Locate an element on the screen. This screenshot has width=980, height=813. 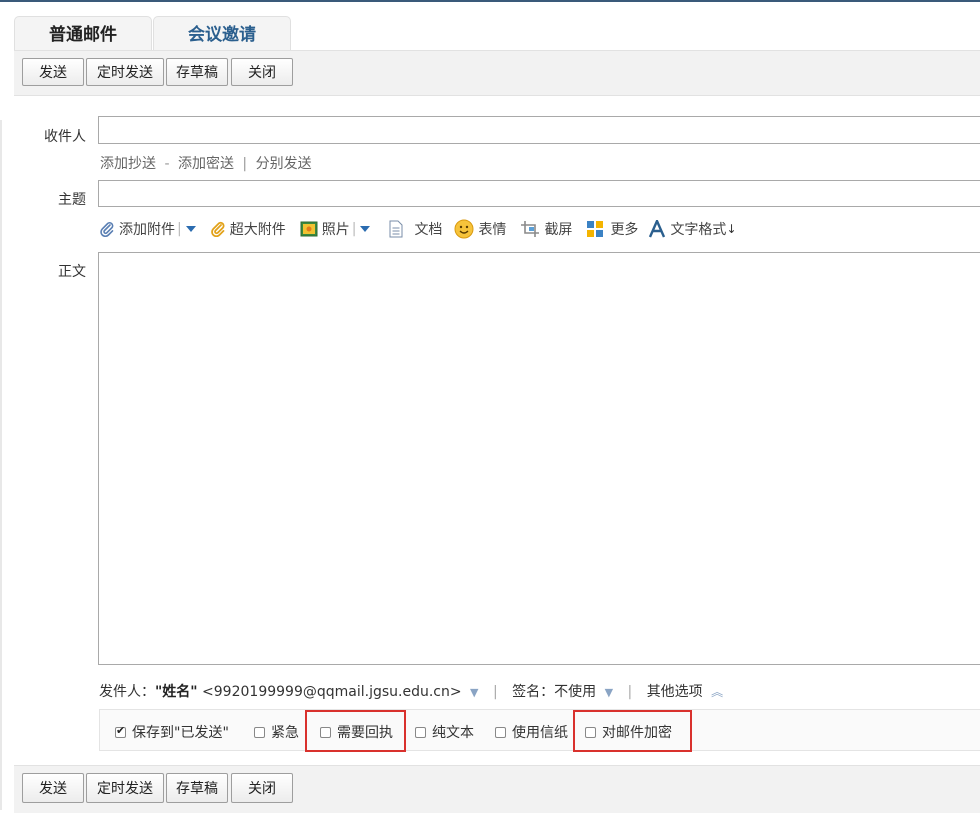
add-attachment-label: 添加附件 is located at coordinates (147, 230).